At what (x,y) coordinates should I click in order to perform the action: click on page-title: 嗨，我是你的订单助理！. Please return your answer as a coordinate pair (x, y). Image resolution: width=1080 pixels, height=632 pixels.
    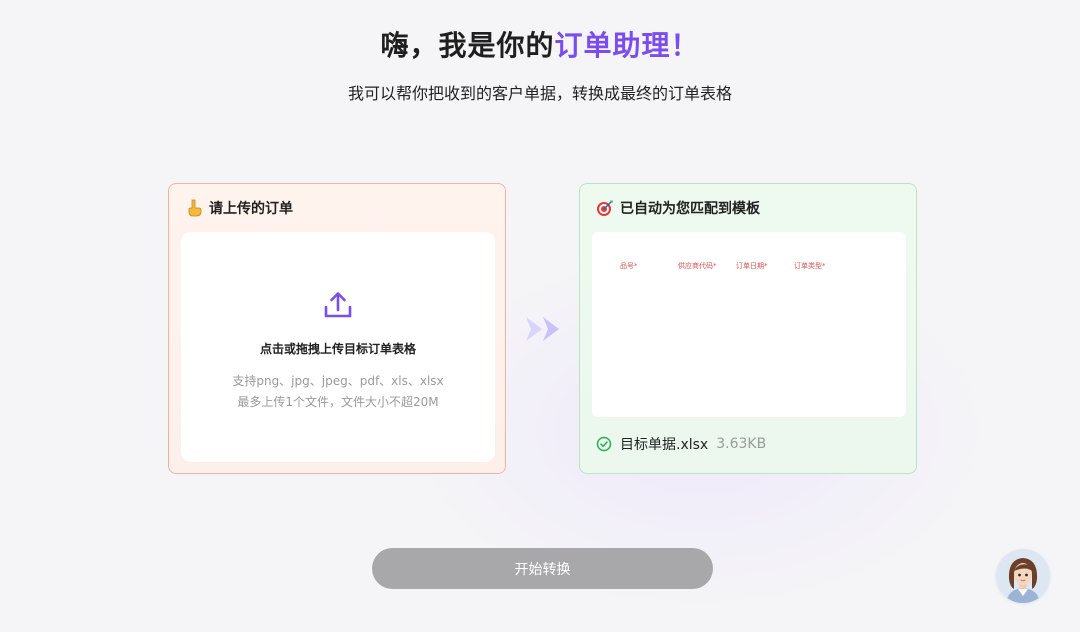
    Looking at the image, I should click on (540, 44).